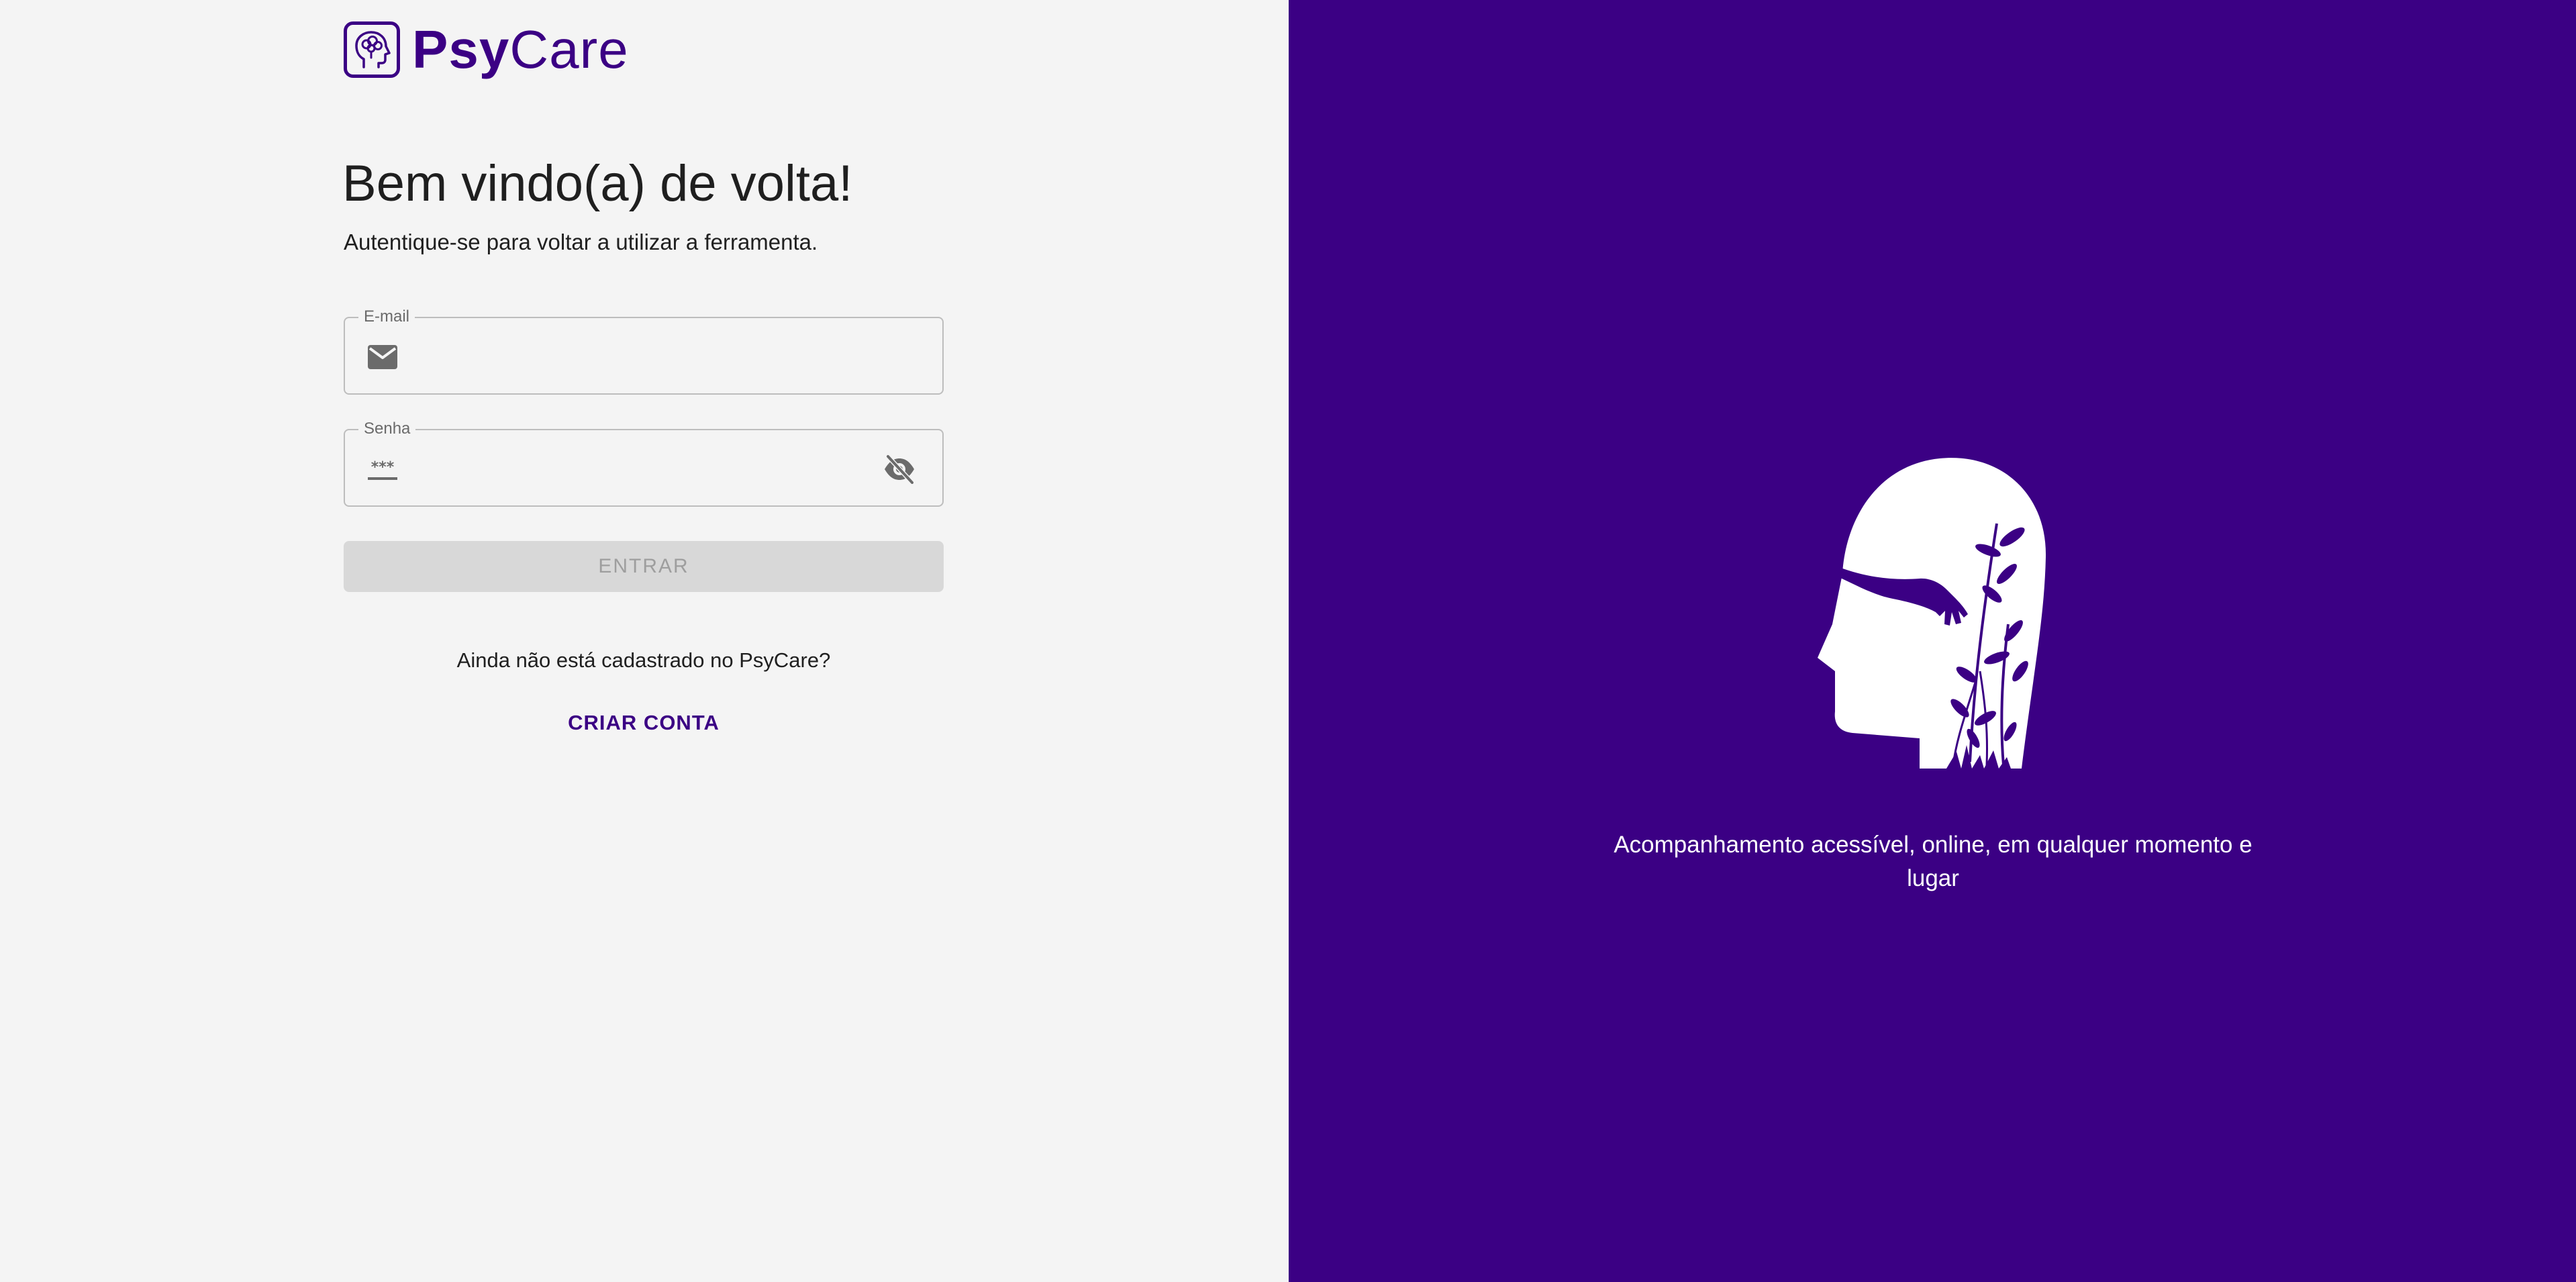  What do you see at coordinates (637, 469) in the screenshot?
I see `password-input` at bounding box center [637, 469].